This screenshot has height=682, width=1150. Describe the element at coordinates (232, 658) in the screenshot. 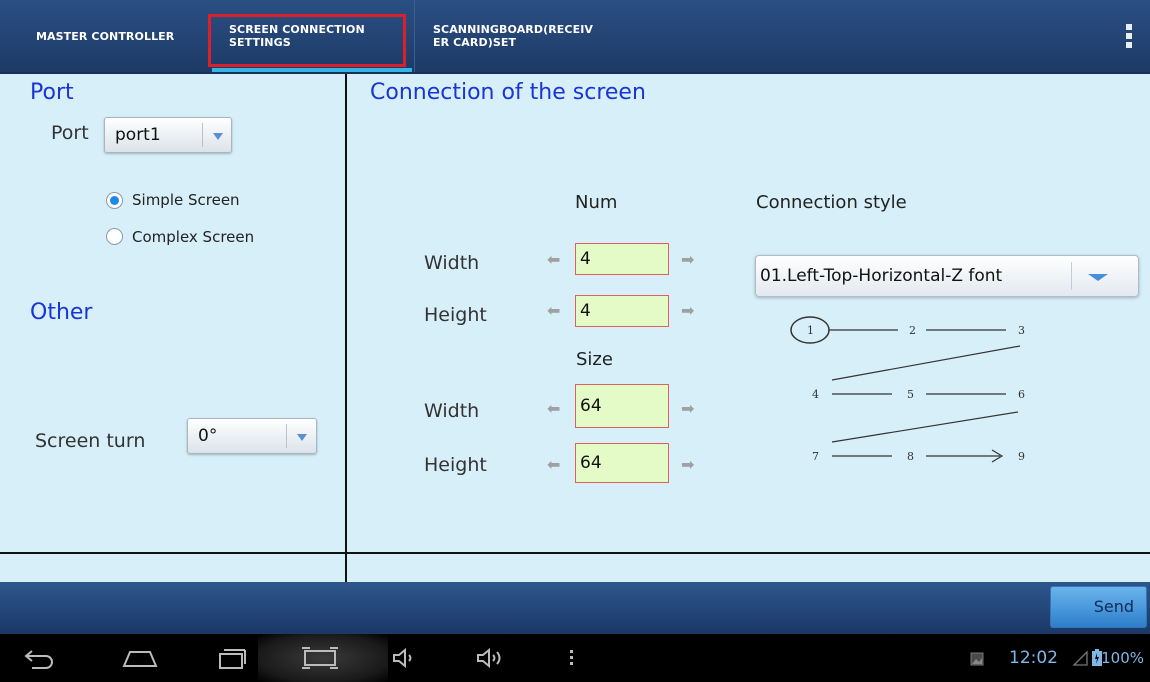

I see `recent-apps-icon` at that location.